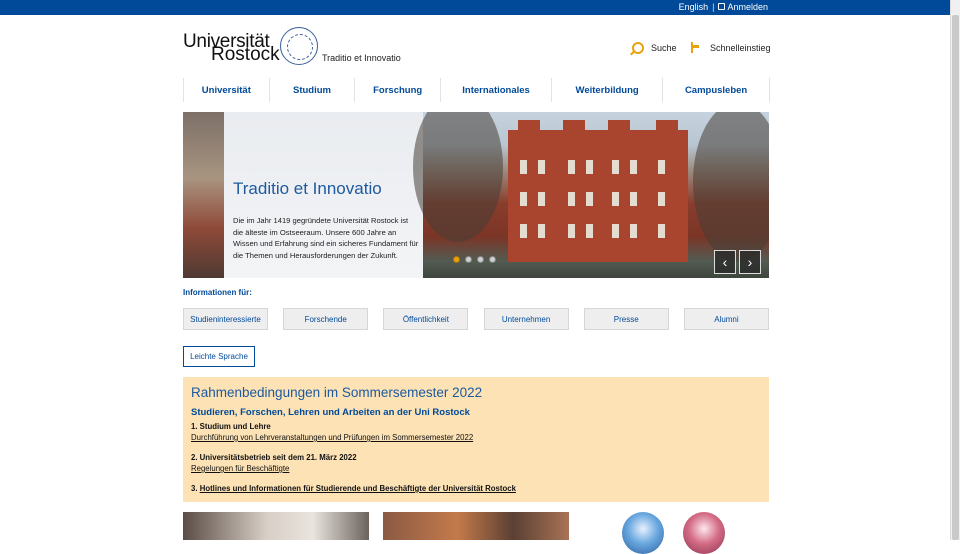  What do you see at coordinates (203, 195) in the screenshot?
I see `hero-left-image` at bounding box center [203, 195].